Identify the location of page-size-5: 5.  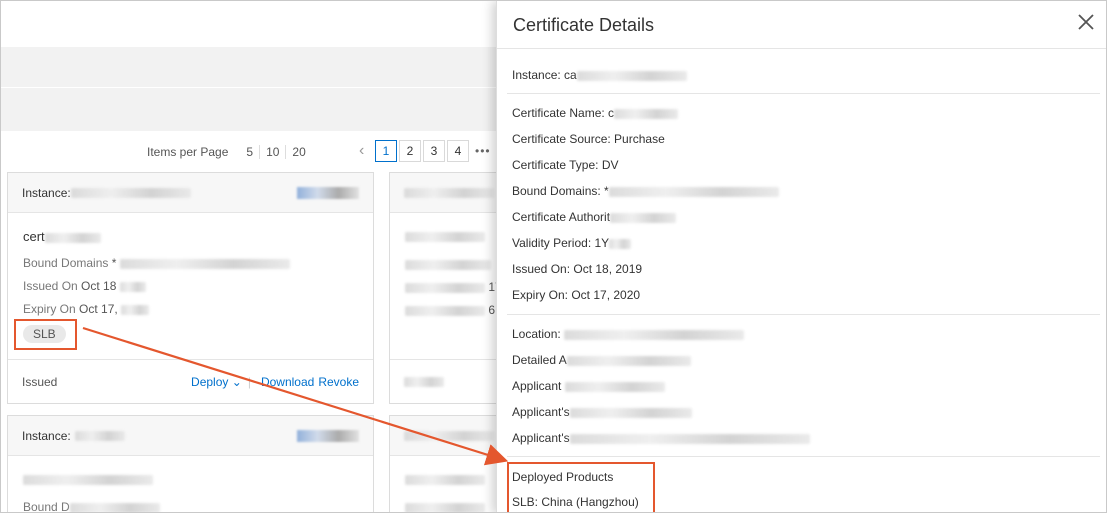
(250, 152).